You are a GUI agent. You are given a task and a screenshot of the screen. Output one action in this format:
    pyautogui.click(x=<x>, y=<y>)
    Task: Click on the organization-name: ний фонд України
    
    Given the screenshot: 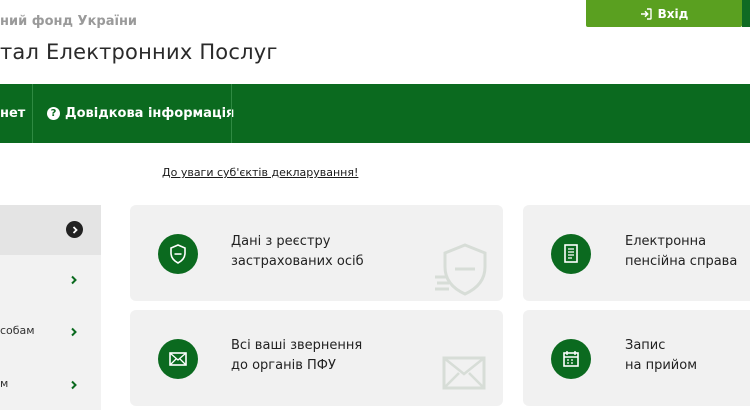 What is the action you would take?
    pyautogui.click(x=69, y=21)
    